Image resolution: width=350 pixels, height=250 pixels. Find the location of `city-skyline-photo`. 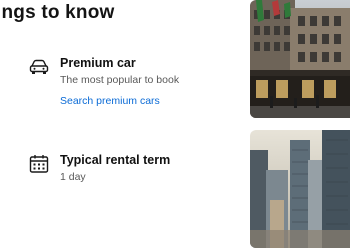

city-skyline-photo is located at coordinates (300, 189).